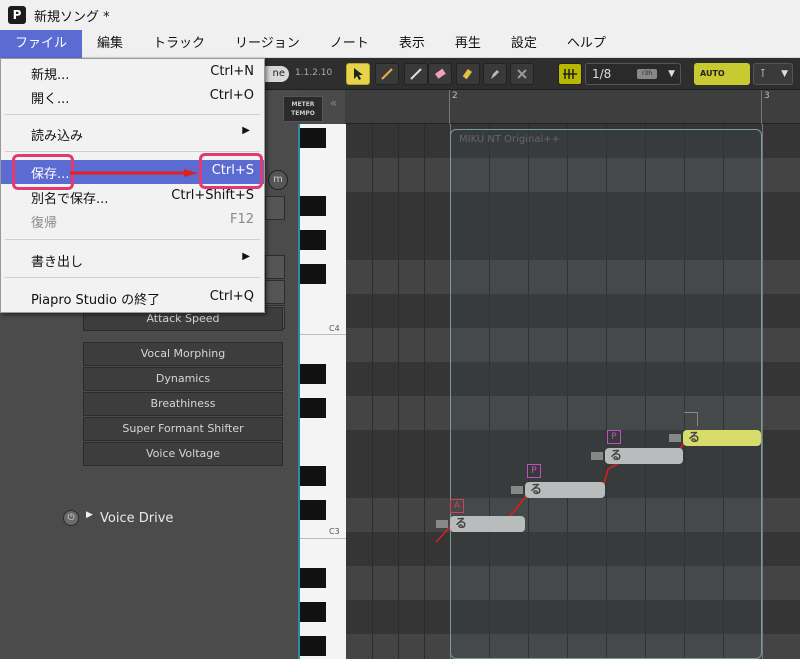 Image resolution: width=800 pixels, height=659 pixels. I want to click on menu-revert: 復帰 F12, so click(132, 221).